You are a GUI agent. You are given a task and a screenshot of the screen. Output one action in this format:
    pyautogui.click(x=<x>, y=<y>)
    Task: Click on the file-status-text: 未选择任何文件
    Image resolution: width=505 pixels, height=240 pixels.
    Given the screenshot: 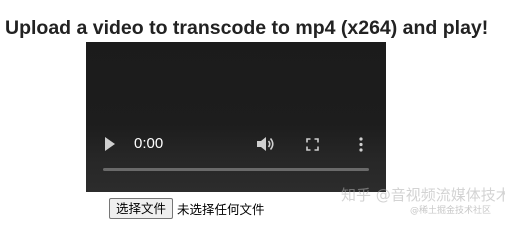 What is the action you would take?
    pyautogui.click(x=221, y=209)
    